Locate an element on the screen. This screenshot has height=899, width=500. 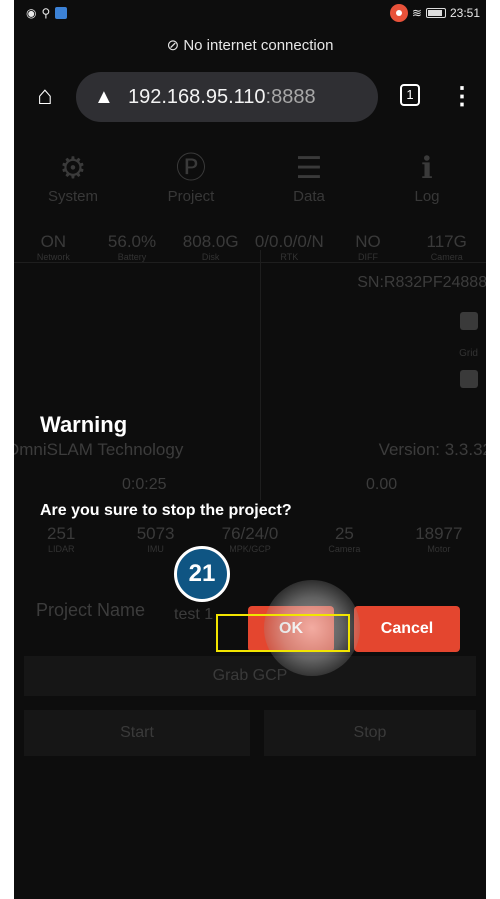
home-icon: ⌂ is located at coordinates (45, 95).